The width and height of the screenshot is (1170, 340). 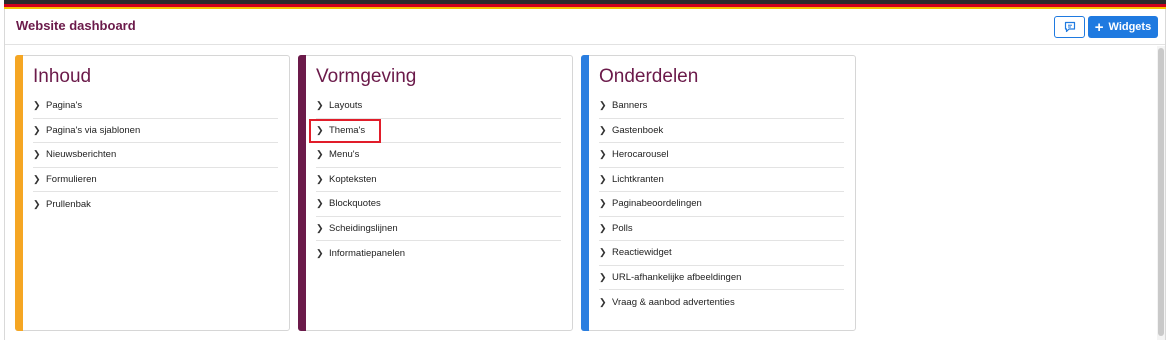 I want to click on list-item-paginabeoordelingen: ❯ Paginabeoordelingen, so click(x=721, y=204).